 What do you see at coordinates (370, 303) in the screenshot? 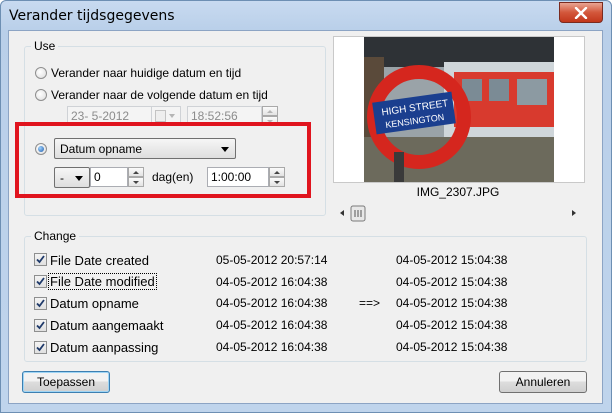
I see `change-arrow: ==>` at bounding box center [370, 303].